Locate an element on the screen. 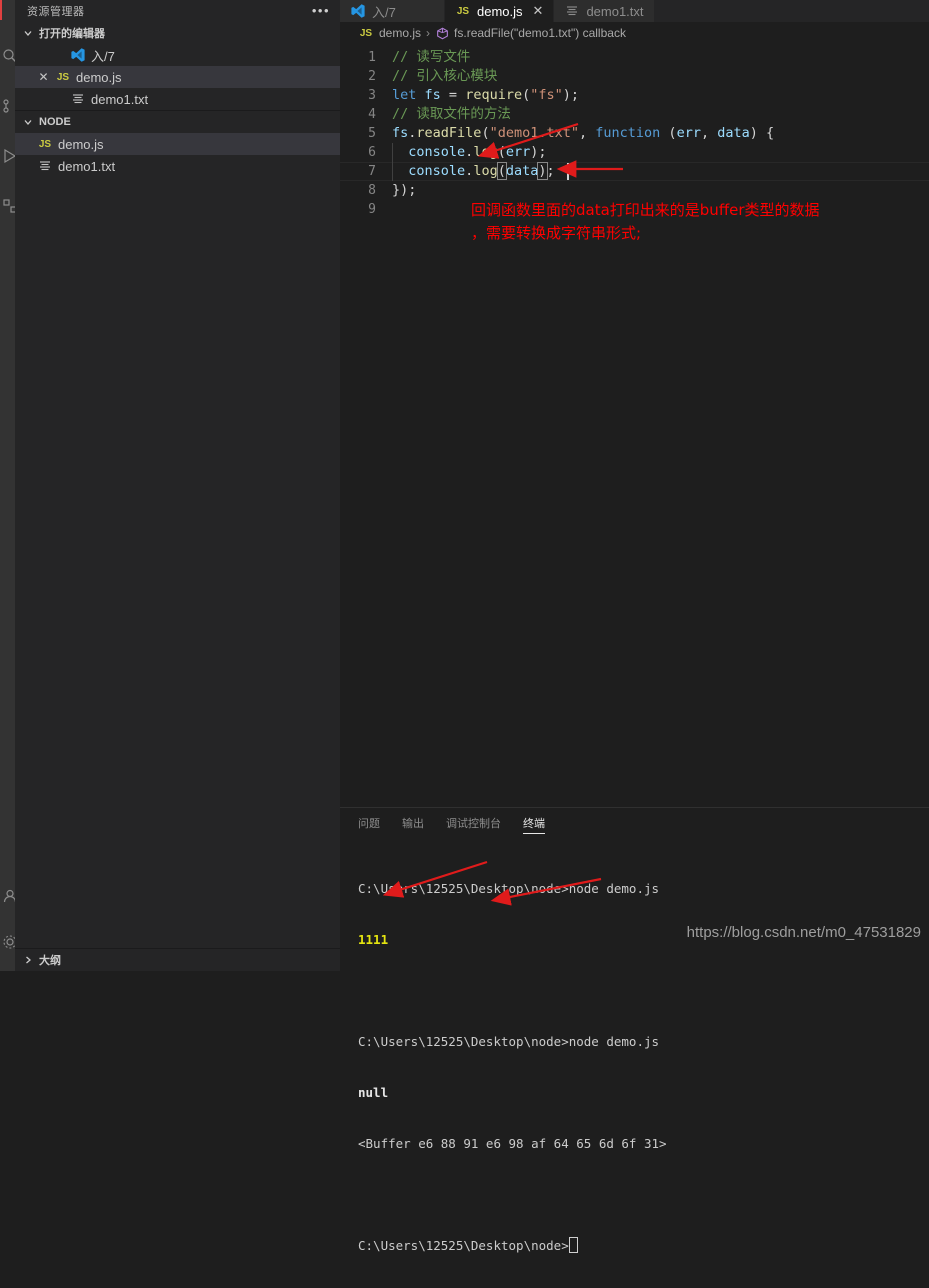 This screenshot has width=929, height=1288. file-item-demo-js: JS demo.js is located at coordinates (177, 144).